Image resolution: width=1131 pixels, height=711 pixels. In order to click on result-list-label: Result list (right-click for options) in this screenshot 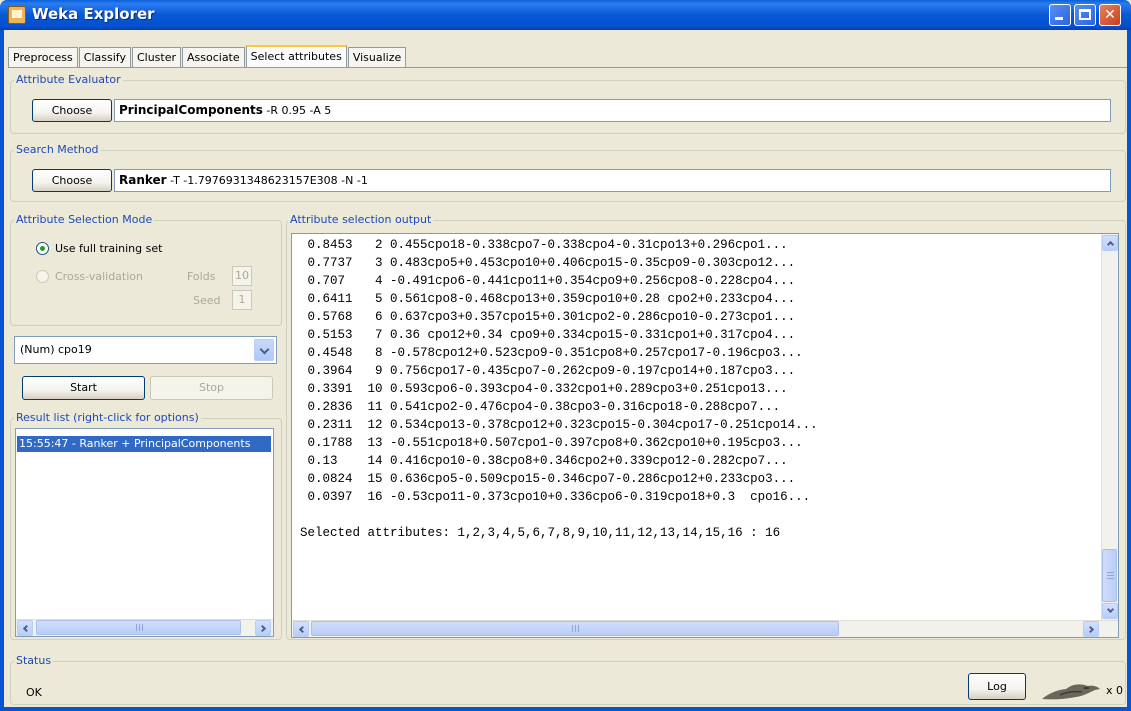, I will do `click(107, 417)`.